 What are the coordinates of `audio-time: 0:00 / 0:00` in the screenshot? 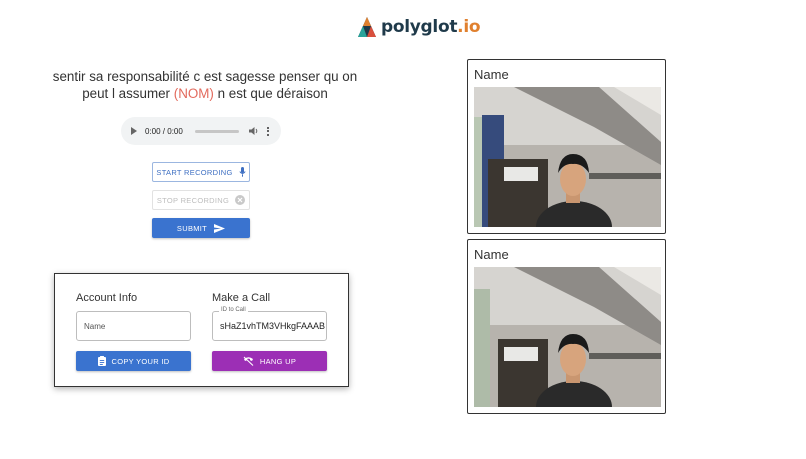 It's located at (164, 131).